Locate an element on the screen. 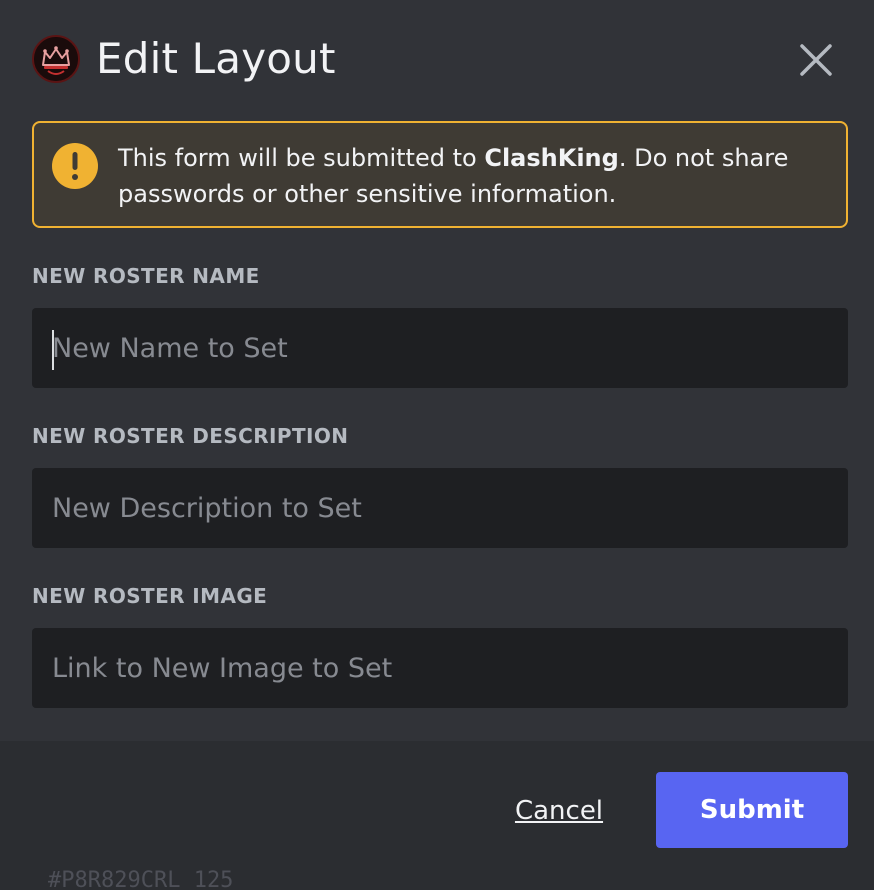 The height and width of the screenshot is (890, 874). text-caret is located at coordinates (53, 350).